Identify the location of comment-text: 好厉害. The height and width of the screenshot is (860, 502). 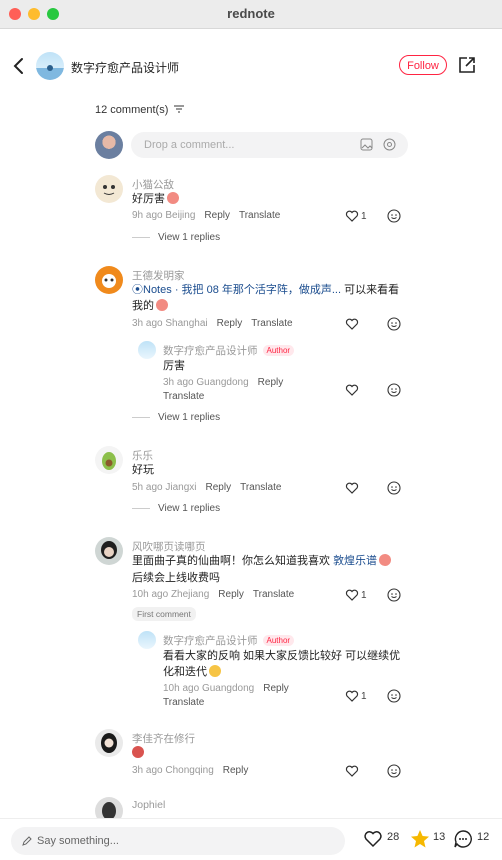
(155, 199).